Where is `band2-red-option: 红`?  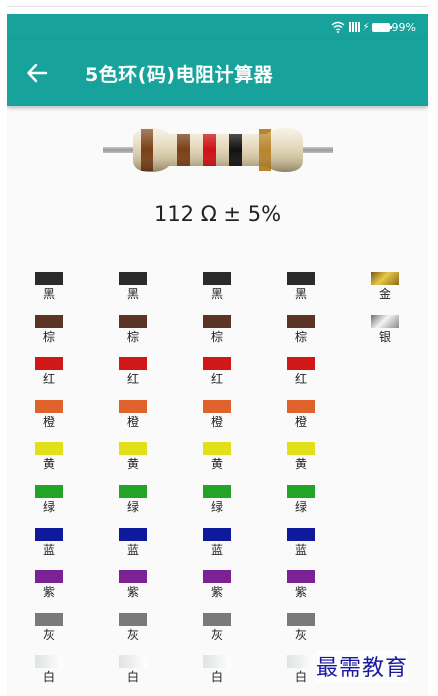
band2-red-option: 红 is located at coordinates (133, 371).